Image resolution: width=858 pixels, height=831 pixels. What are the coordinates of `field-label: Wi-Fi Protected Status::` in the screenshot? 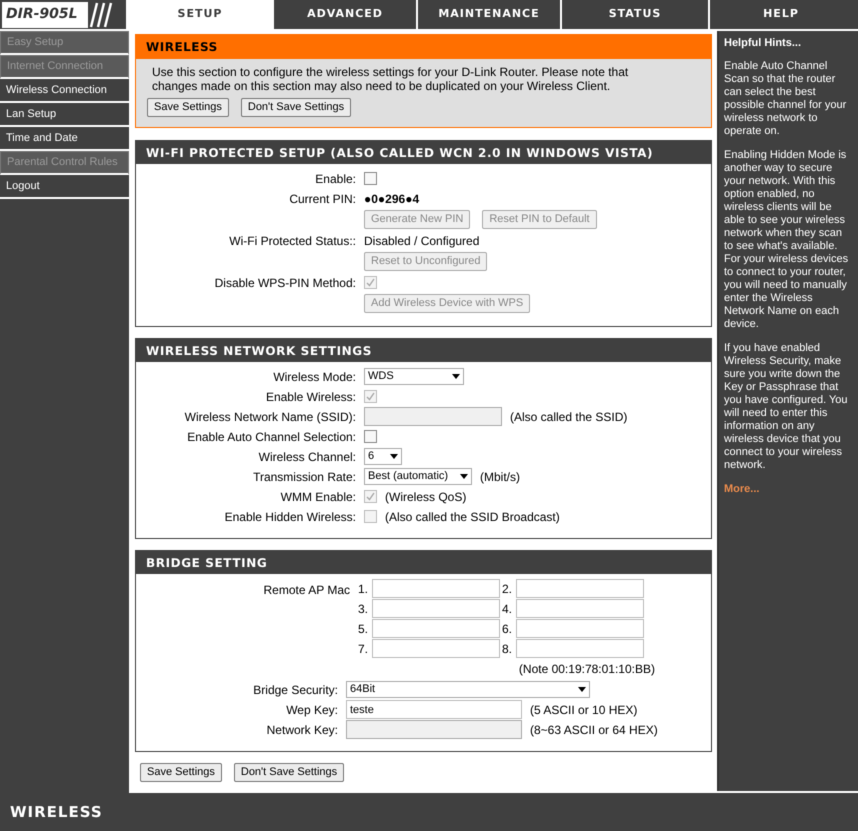 It's located at (292, 241).